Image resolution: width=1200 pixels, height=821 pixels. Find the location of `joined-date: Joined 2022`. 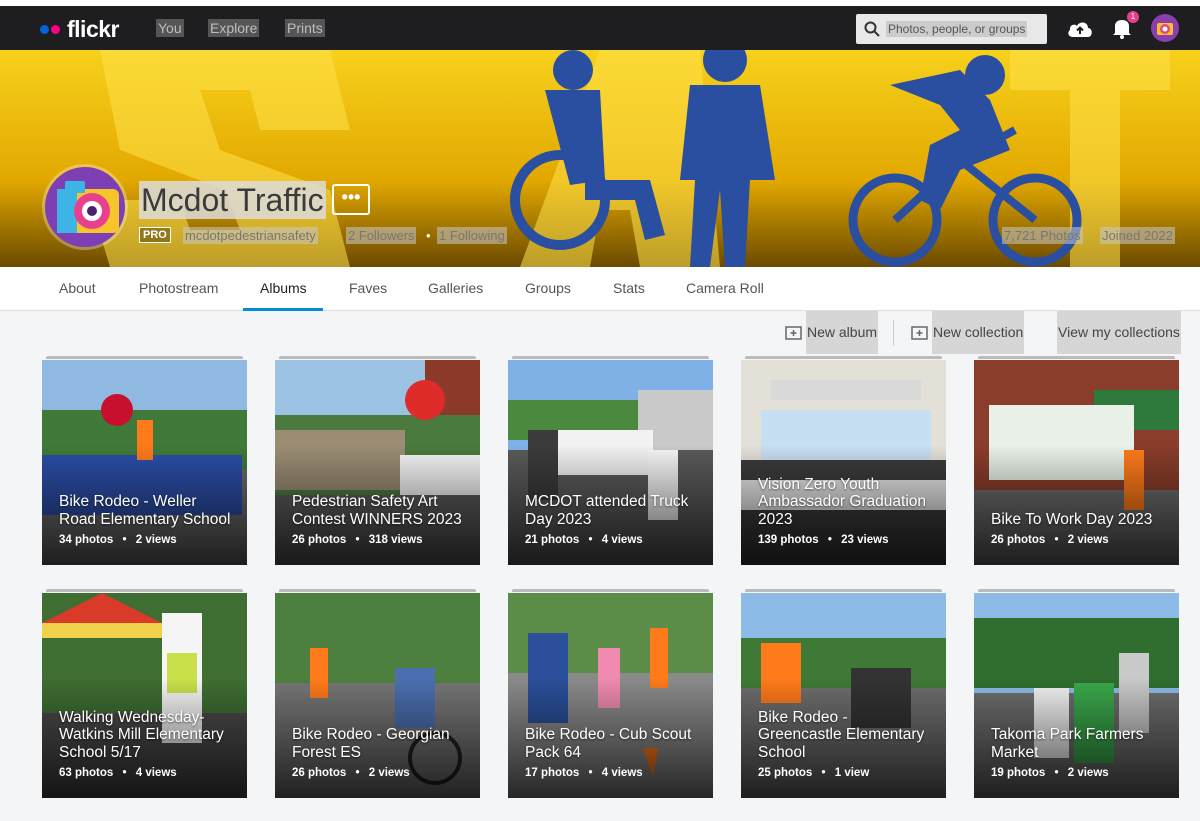

joined-date: Joined 2022 is located at coordinates (1137, 235).